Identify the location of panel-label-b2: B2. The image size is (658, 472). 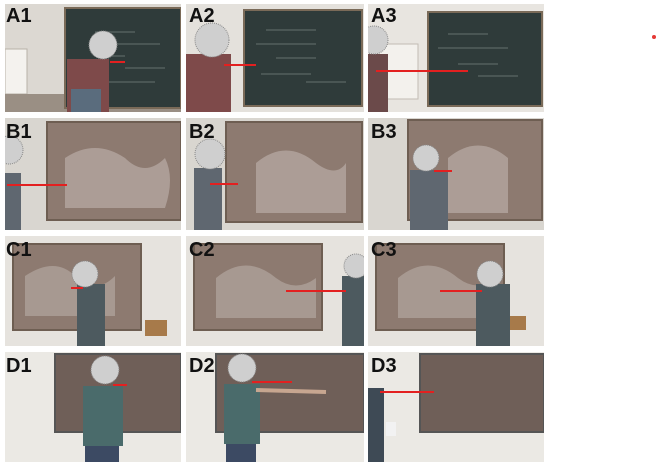
(202, 132).